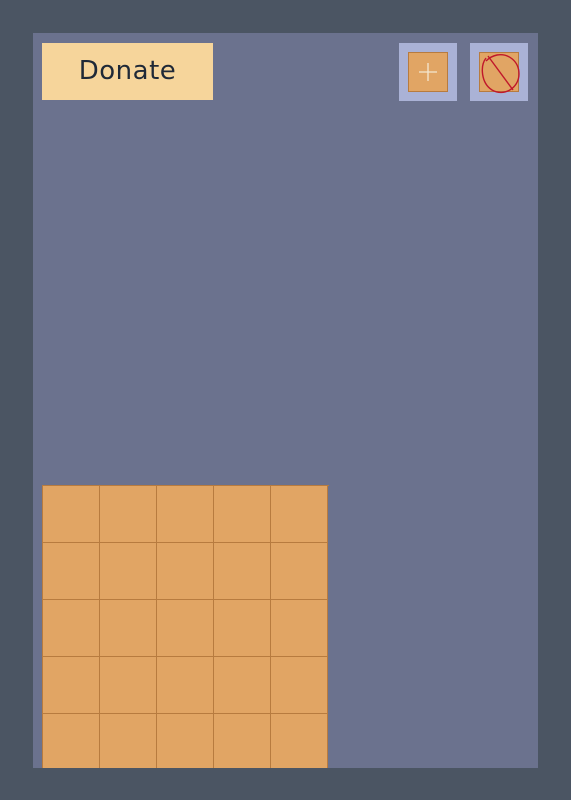  I want to click on clear-tiles-button, so click(499, 72).